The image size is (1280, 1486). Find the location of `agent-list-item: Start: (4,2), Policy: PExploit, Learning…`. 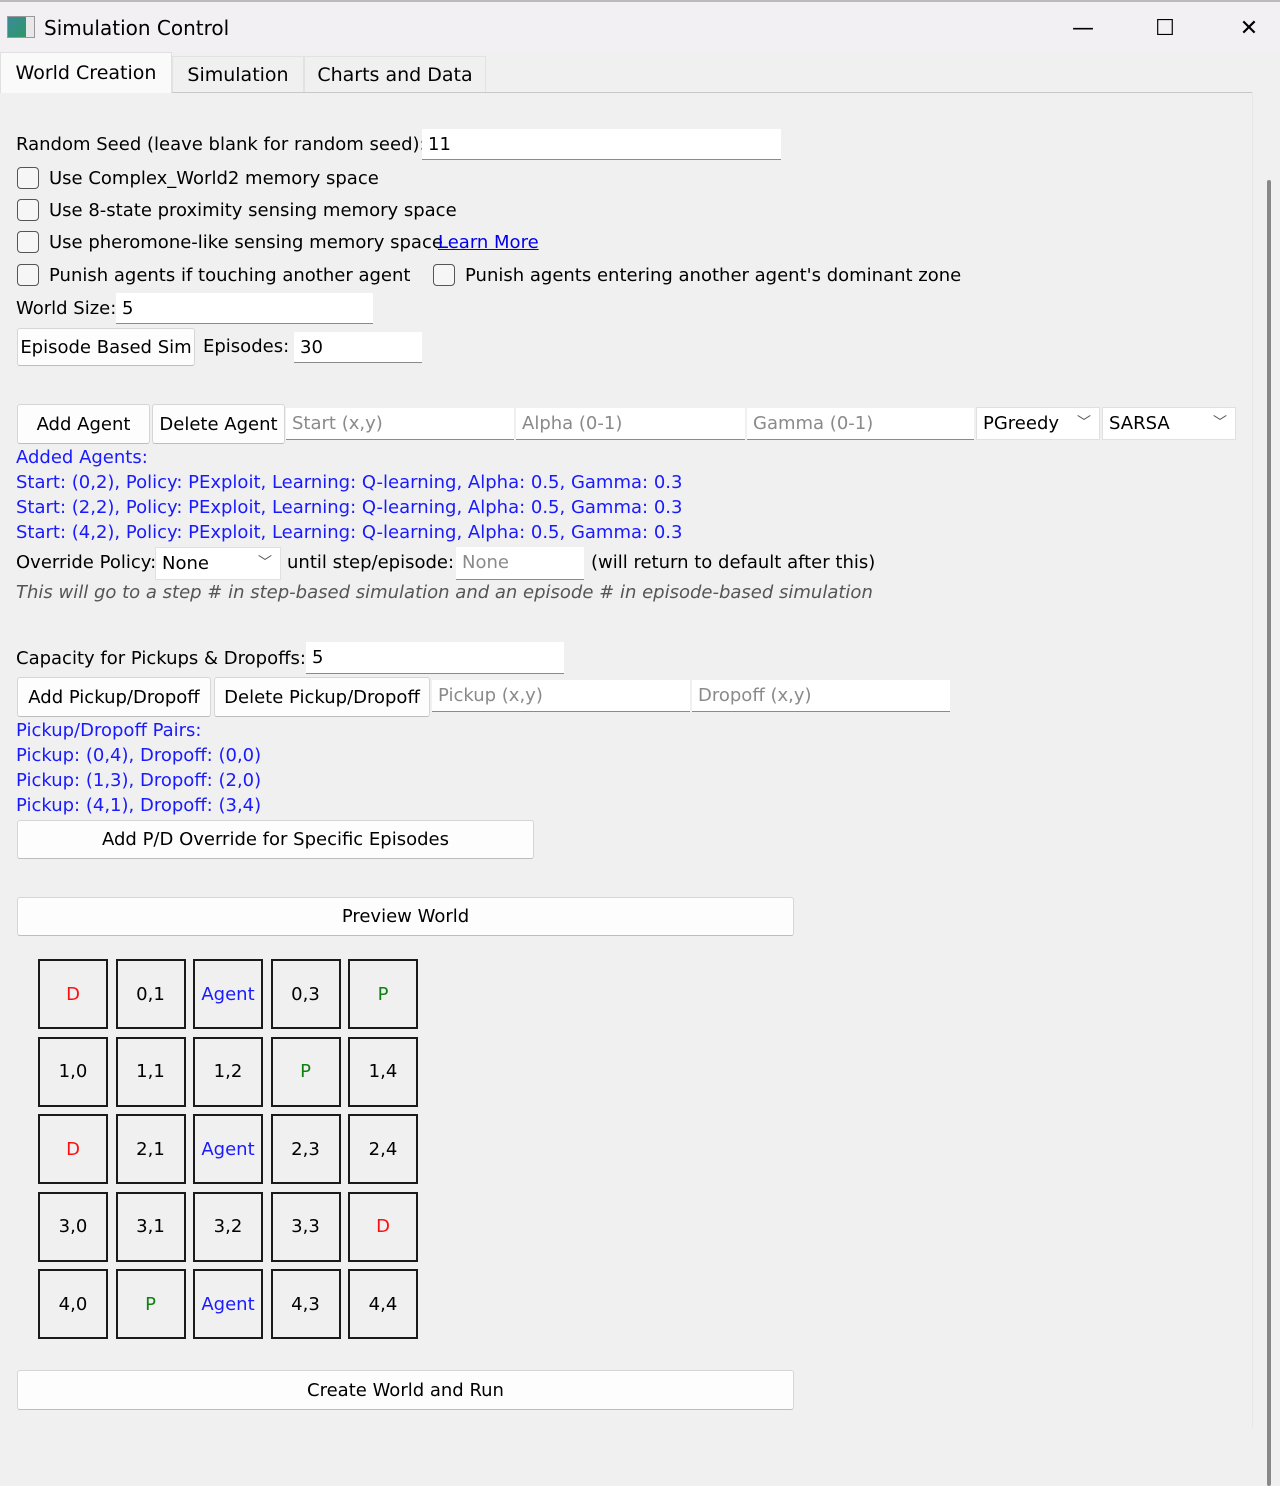

agent-list-item: Start: (4,2), Policy: PExploit, Learning… is located at coordinates (349, 532).